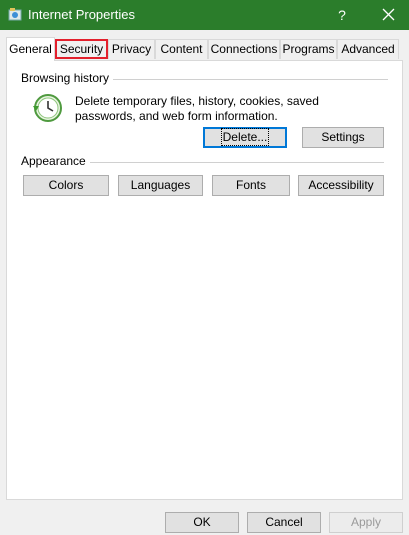  Describe the element at coordinates (343, 137) in the screenshot. I see `settings-button: Settings` at that location.